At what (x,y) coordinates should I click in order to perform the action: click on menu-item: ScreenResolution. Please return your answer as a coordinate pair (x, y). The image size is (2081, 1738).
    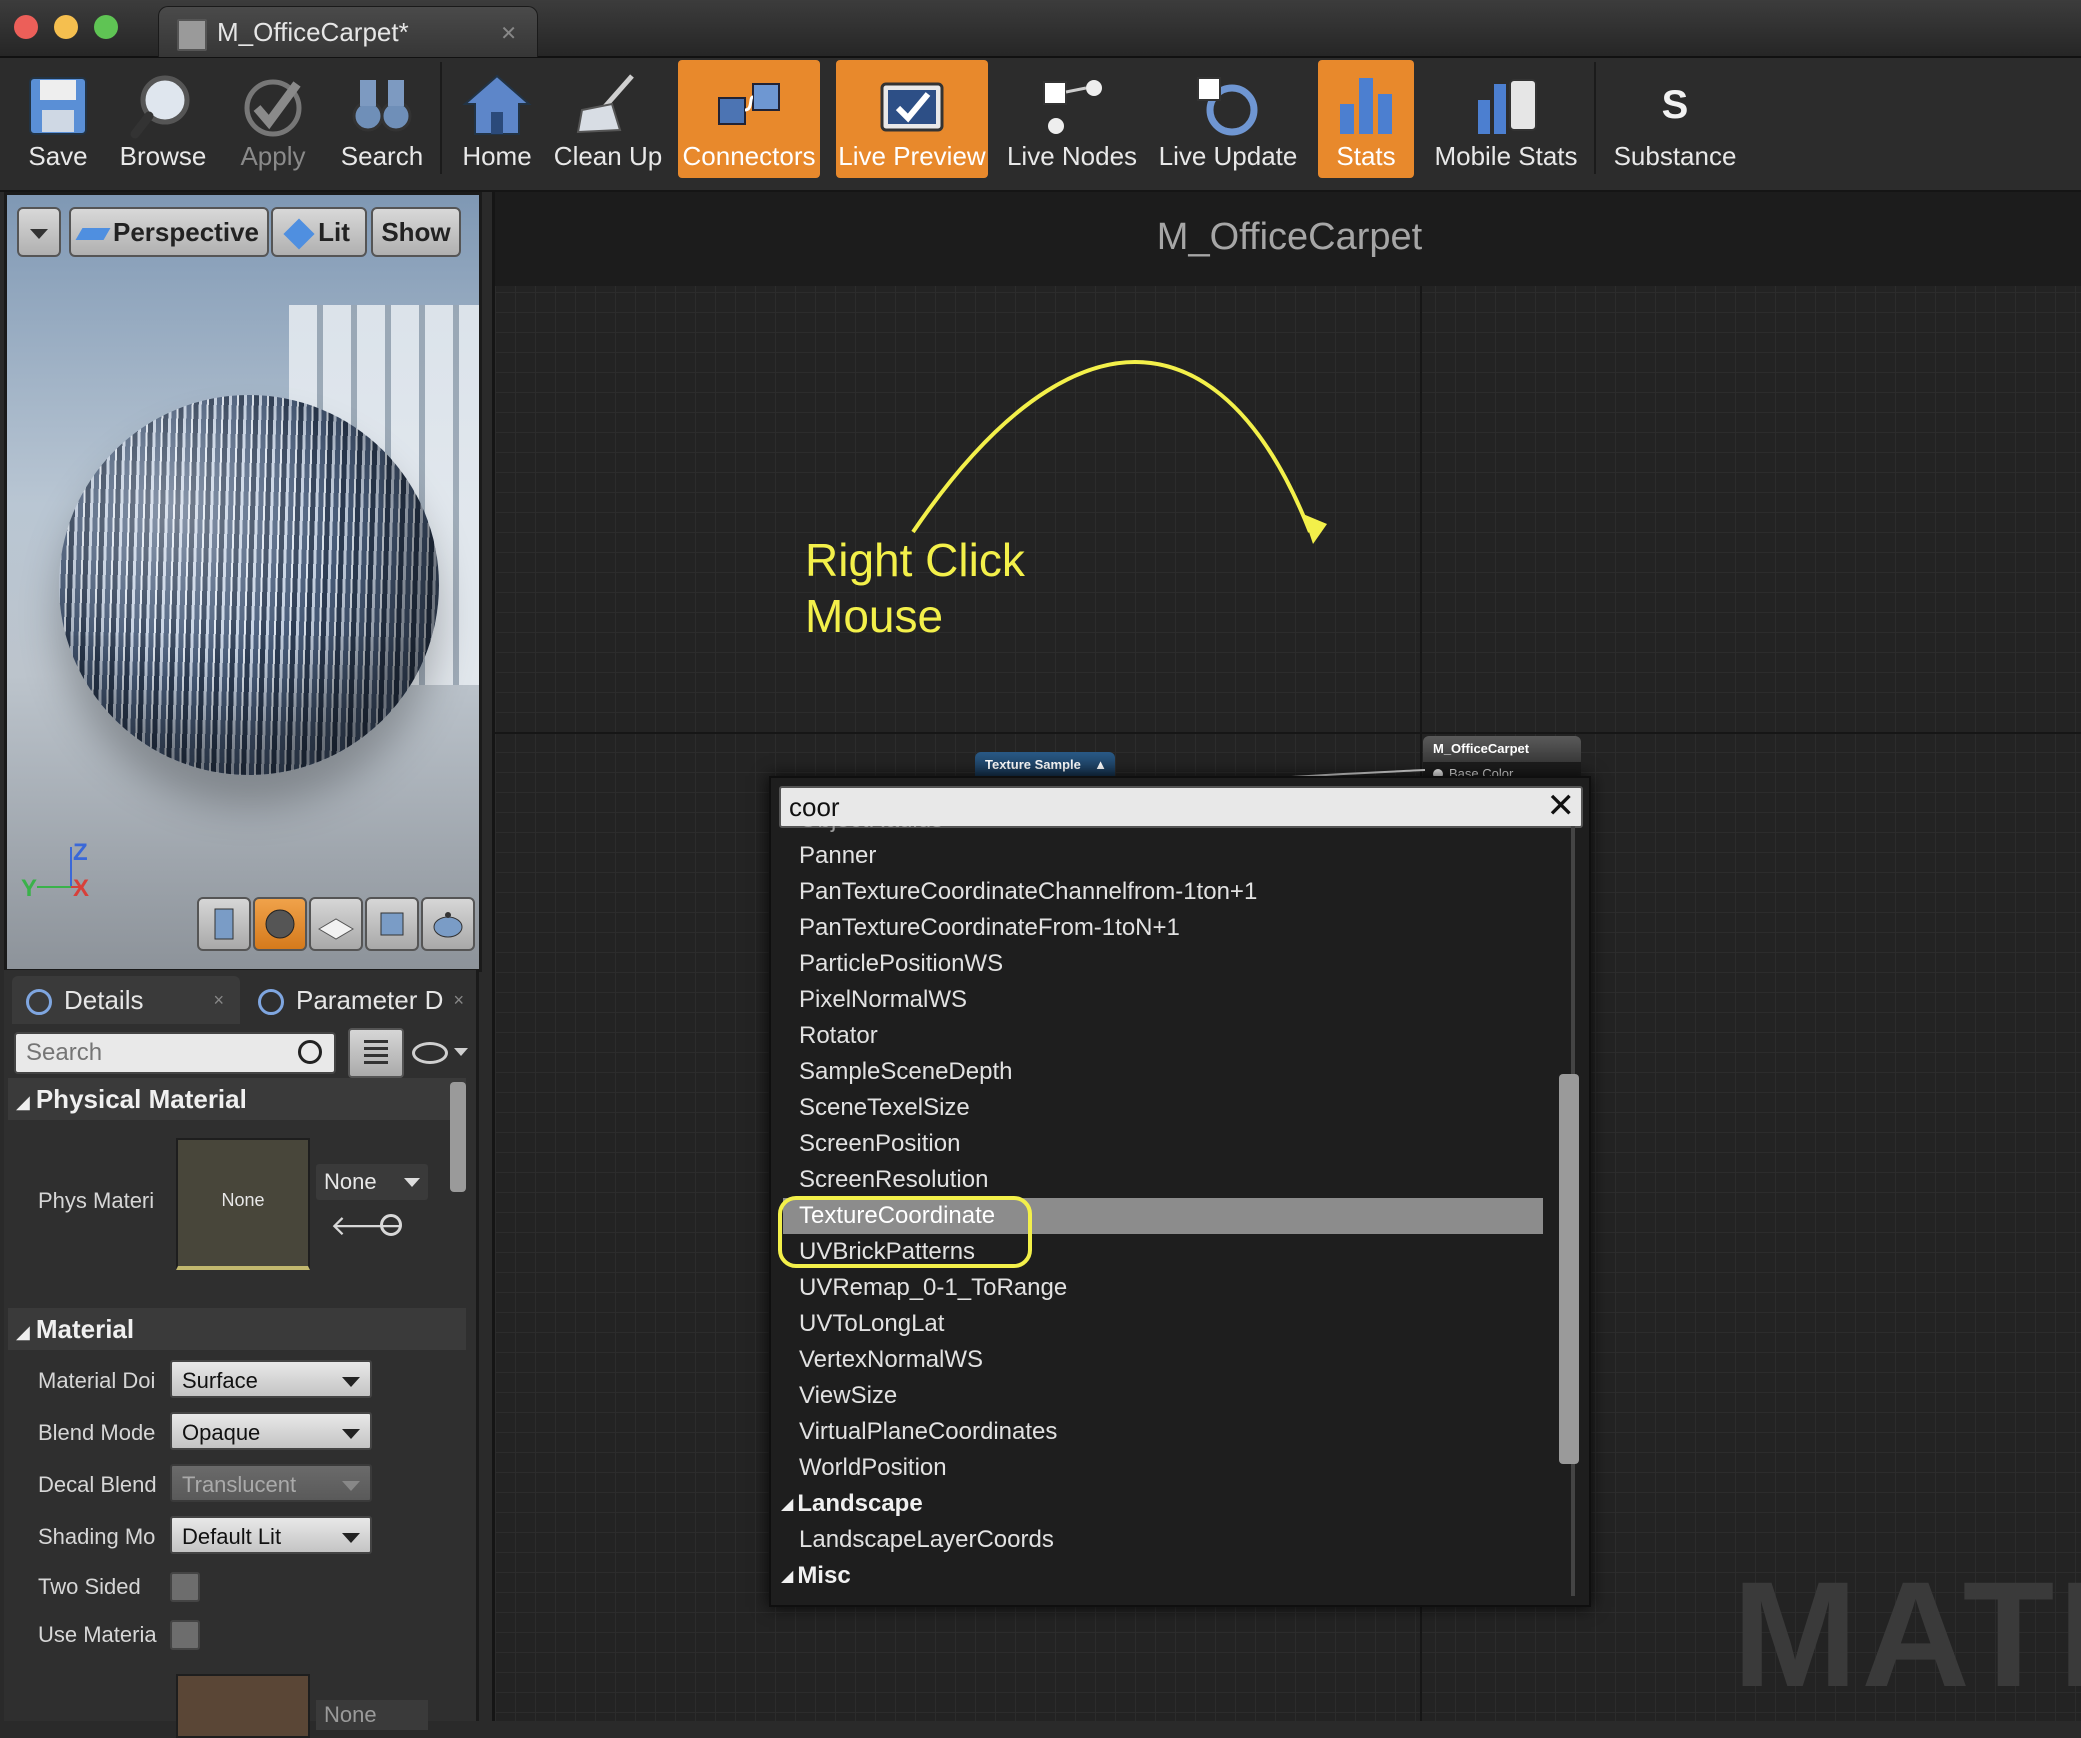
    Looking at the image, I should click on (893, 1180).